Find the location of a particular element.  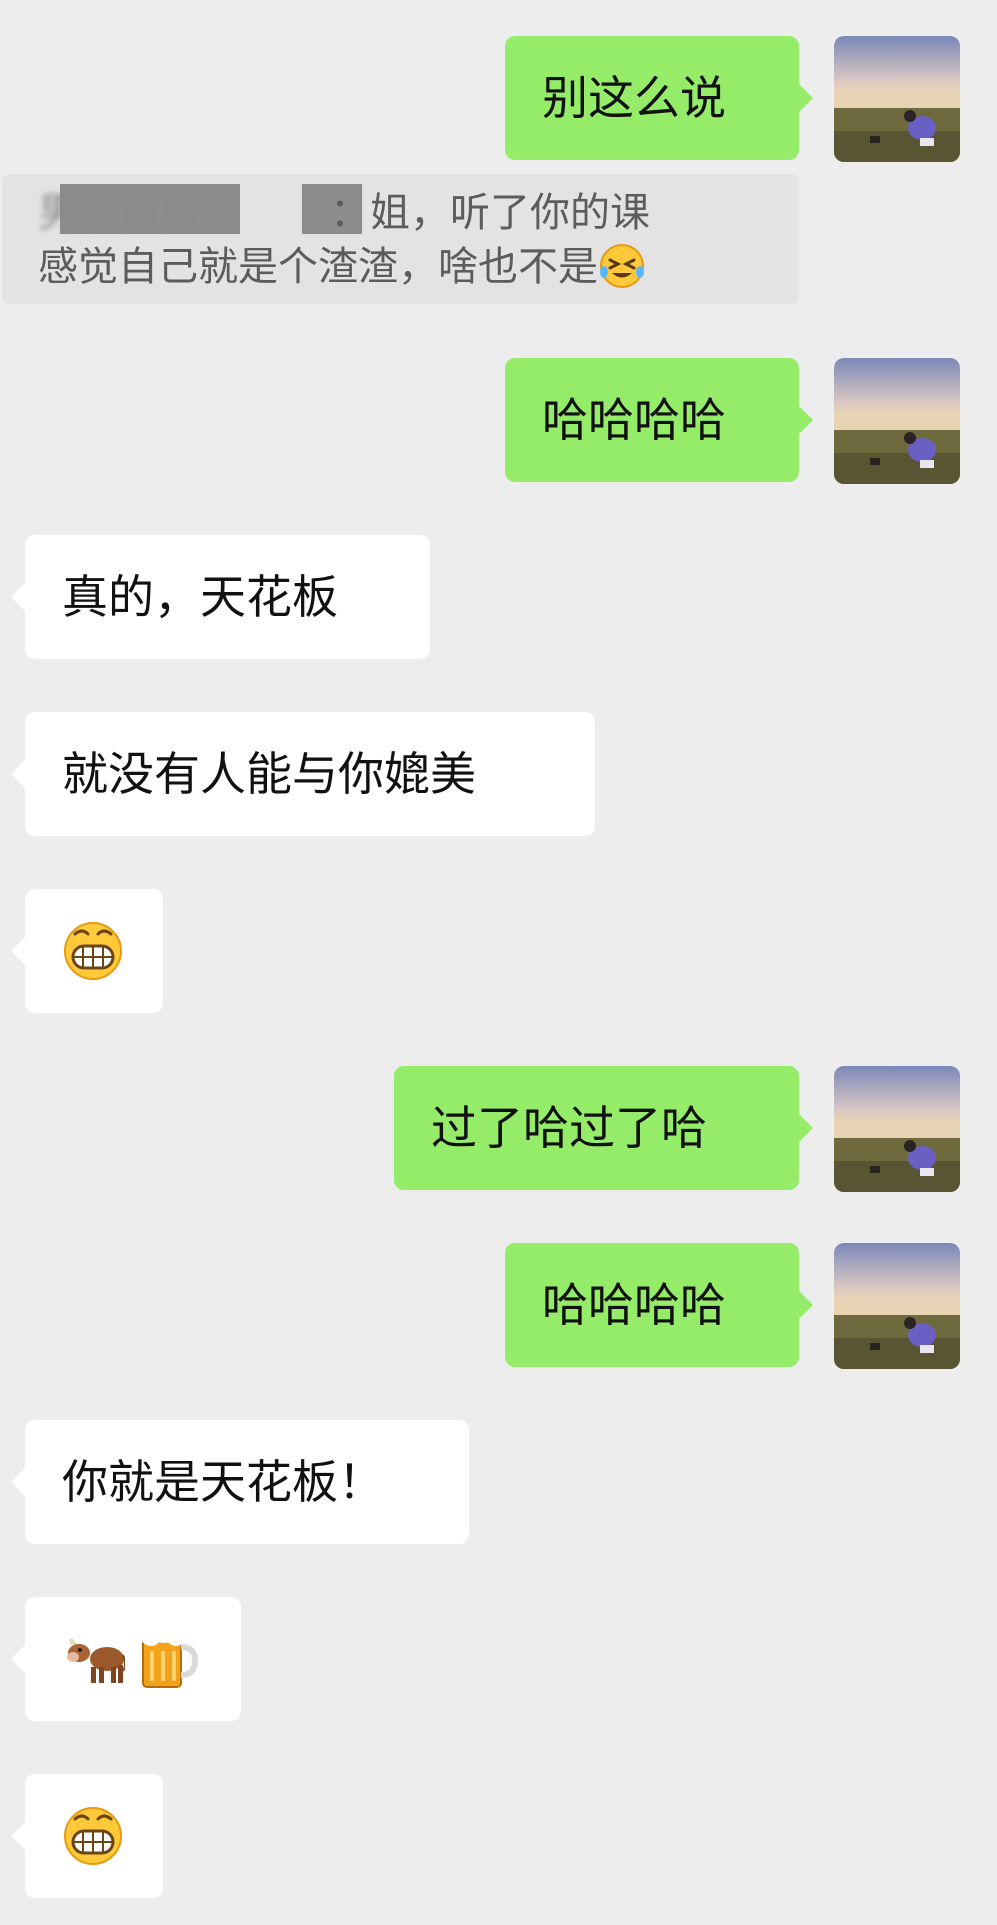

message-bubble-incoming: 真的，天花板 is located at coordinates (220, 597).